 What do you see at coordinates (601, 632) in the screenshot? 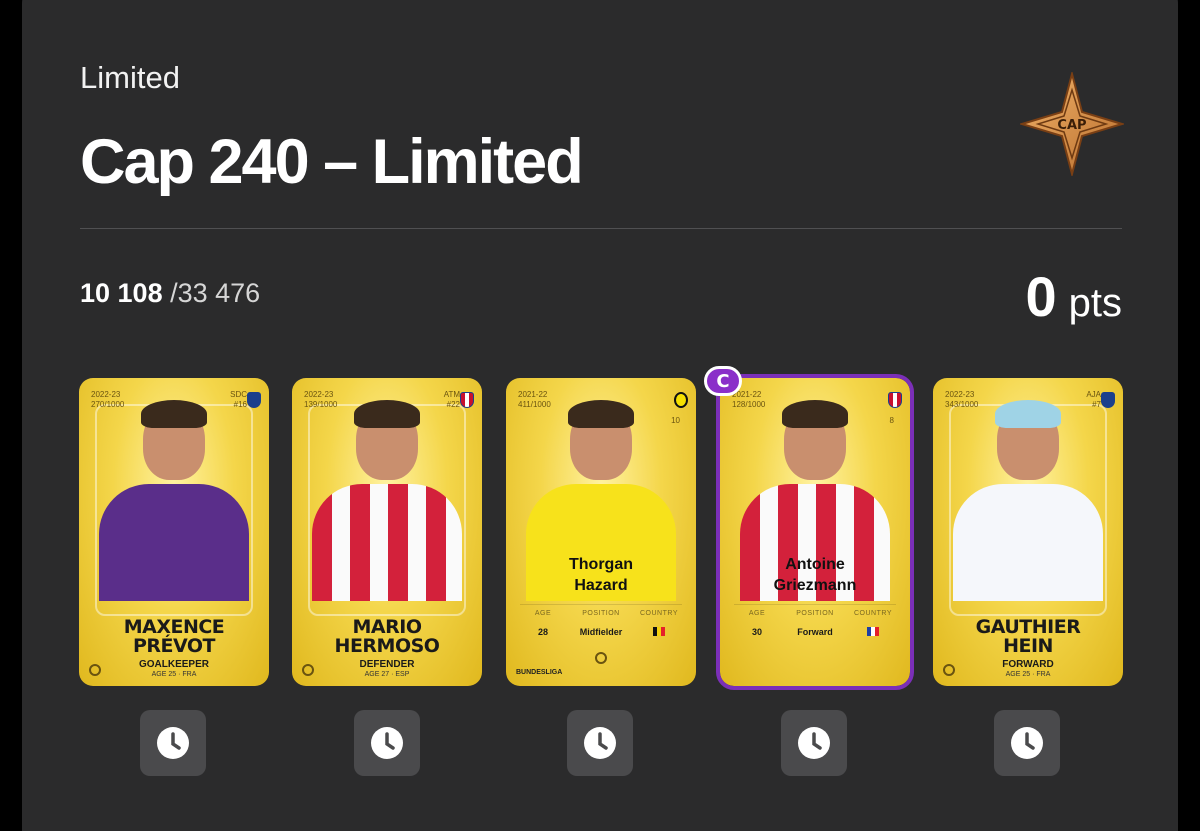
I see `player-position: Midfielder` at bounding box center [601, 632].